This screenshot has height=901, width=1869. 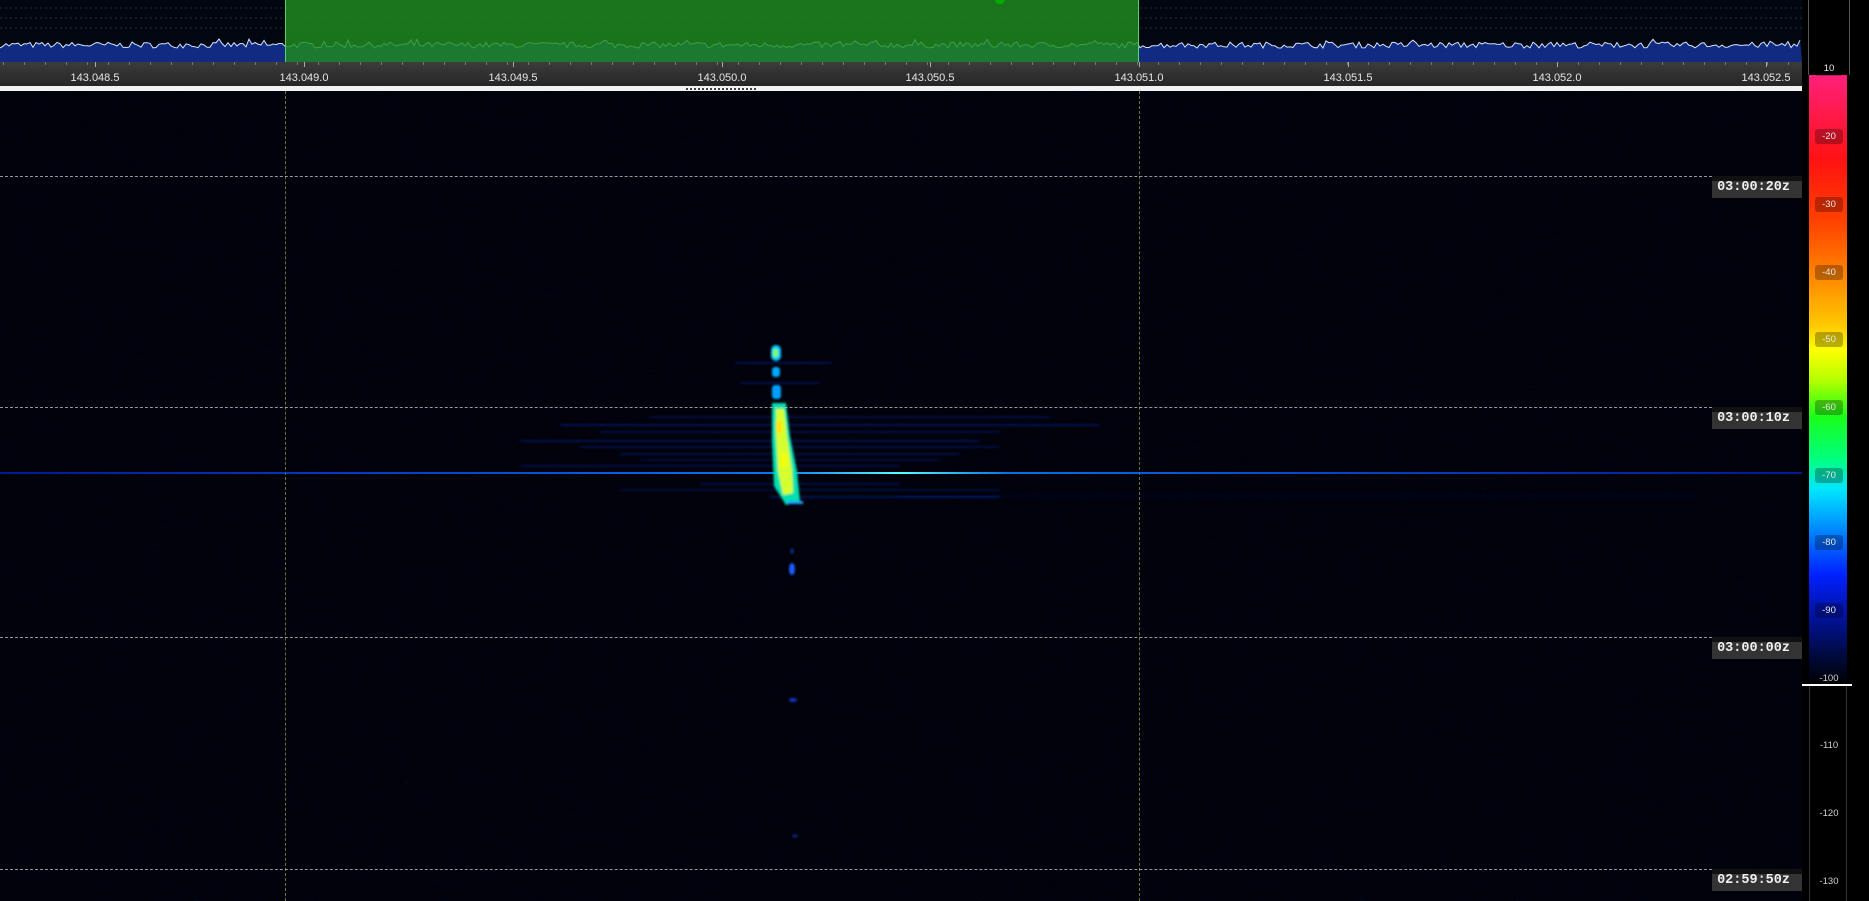 I want to click on freq-label: 143.049.0, so click(x=304, y=78).